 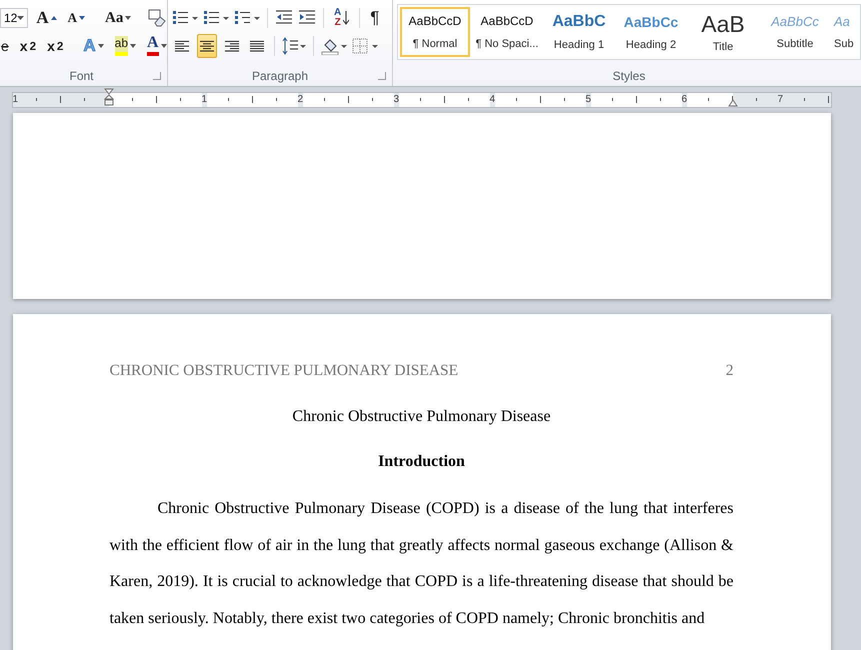 I want to click on ruler-number: 6, so click(x=685, y=100).